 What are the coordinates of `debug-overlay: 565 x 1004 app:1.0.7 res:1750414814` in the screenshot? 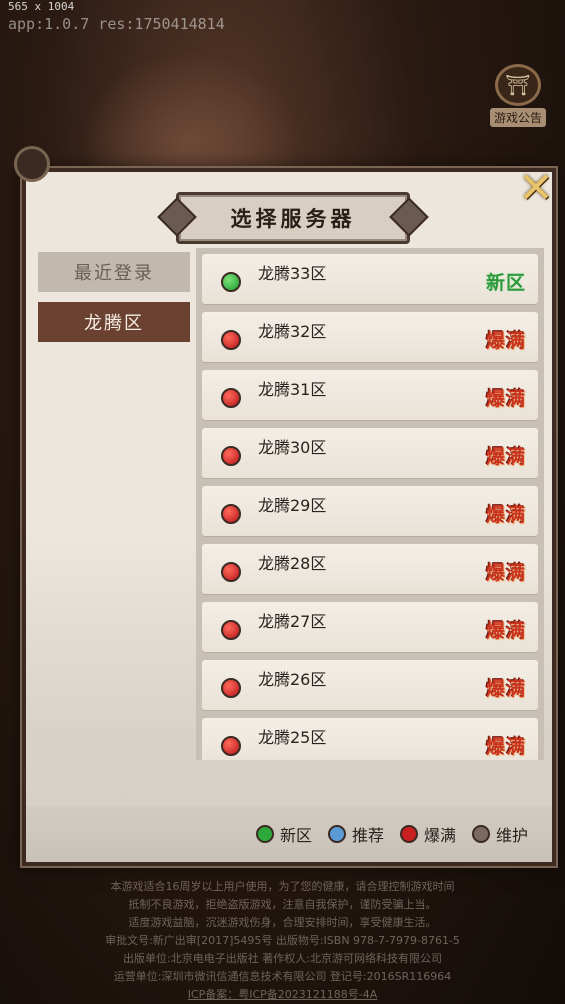 It's located at (116, 16).